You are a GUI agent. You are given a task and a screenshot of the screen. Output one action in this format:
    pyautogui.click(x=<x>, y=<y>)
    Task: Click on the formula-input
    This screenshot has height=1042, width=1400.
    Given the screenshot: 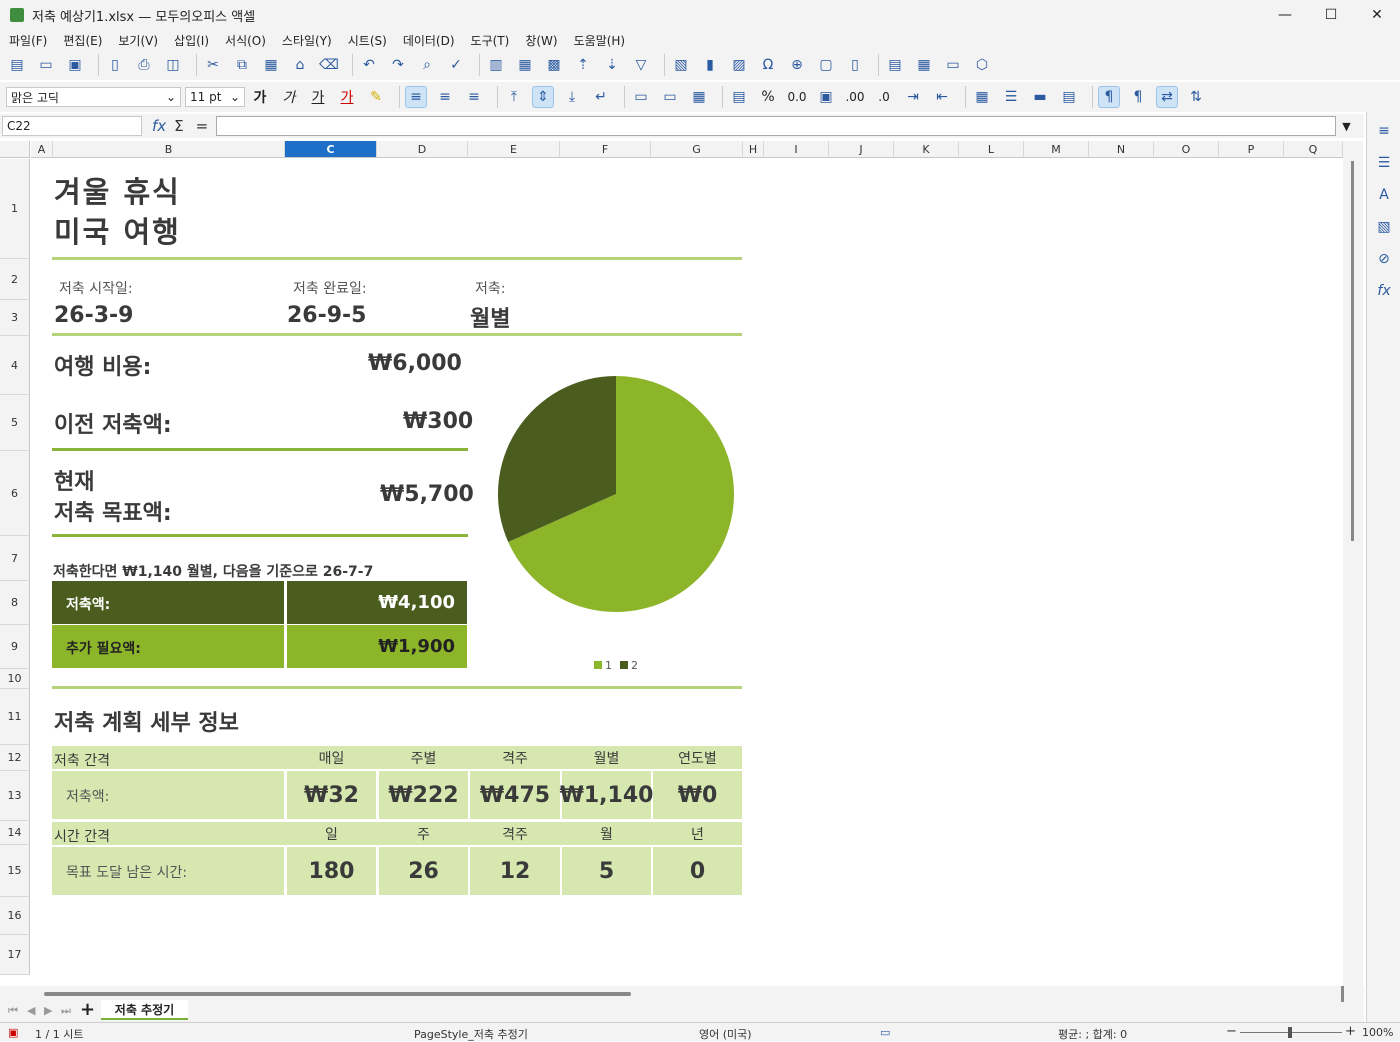 What is the action you would take?
    pyautogui.click(x=776, y=126)
    